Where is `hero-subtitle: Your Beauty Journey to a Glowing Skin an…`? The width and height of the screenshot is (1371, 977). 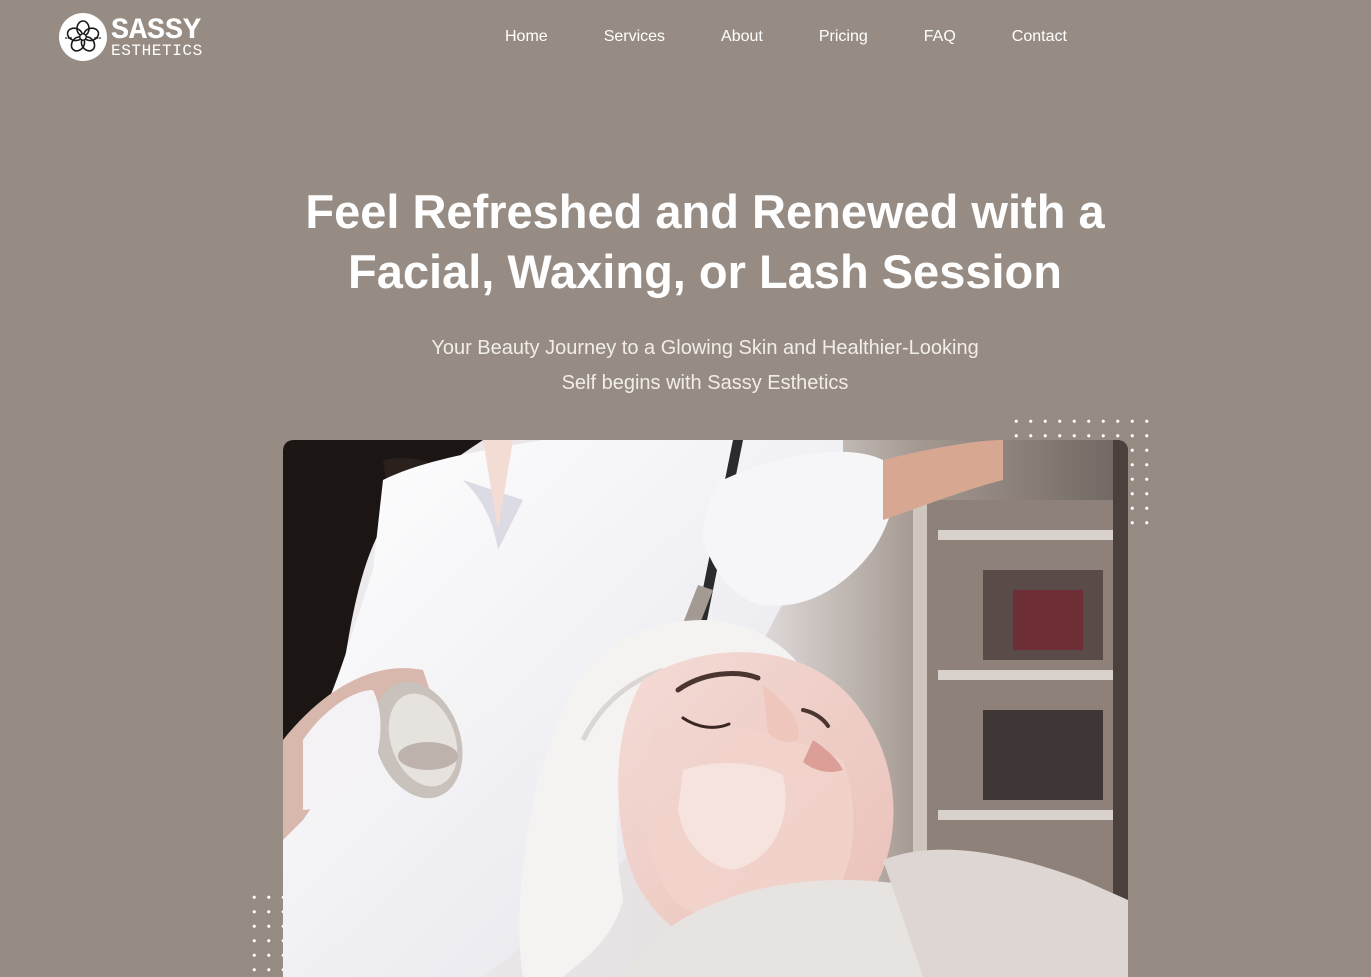
hero-subtitle: Your Beauty Journey to a Glowing Skin an… is located at coordinates (705, 366).